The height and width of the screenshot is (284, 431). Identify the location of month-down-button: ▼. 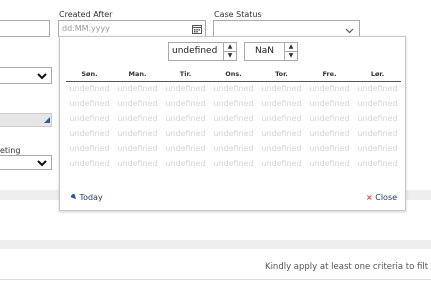
(230, 56).